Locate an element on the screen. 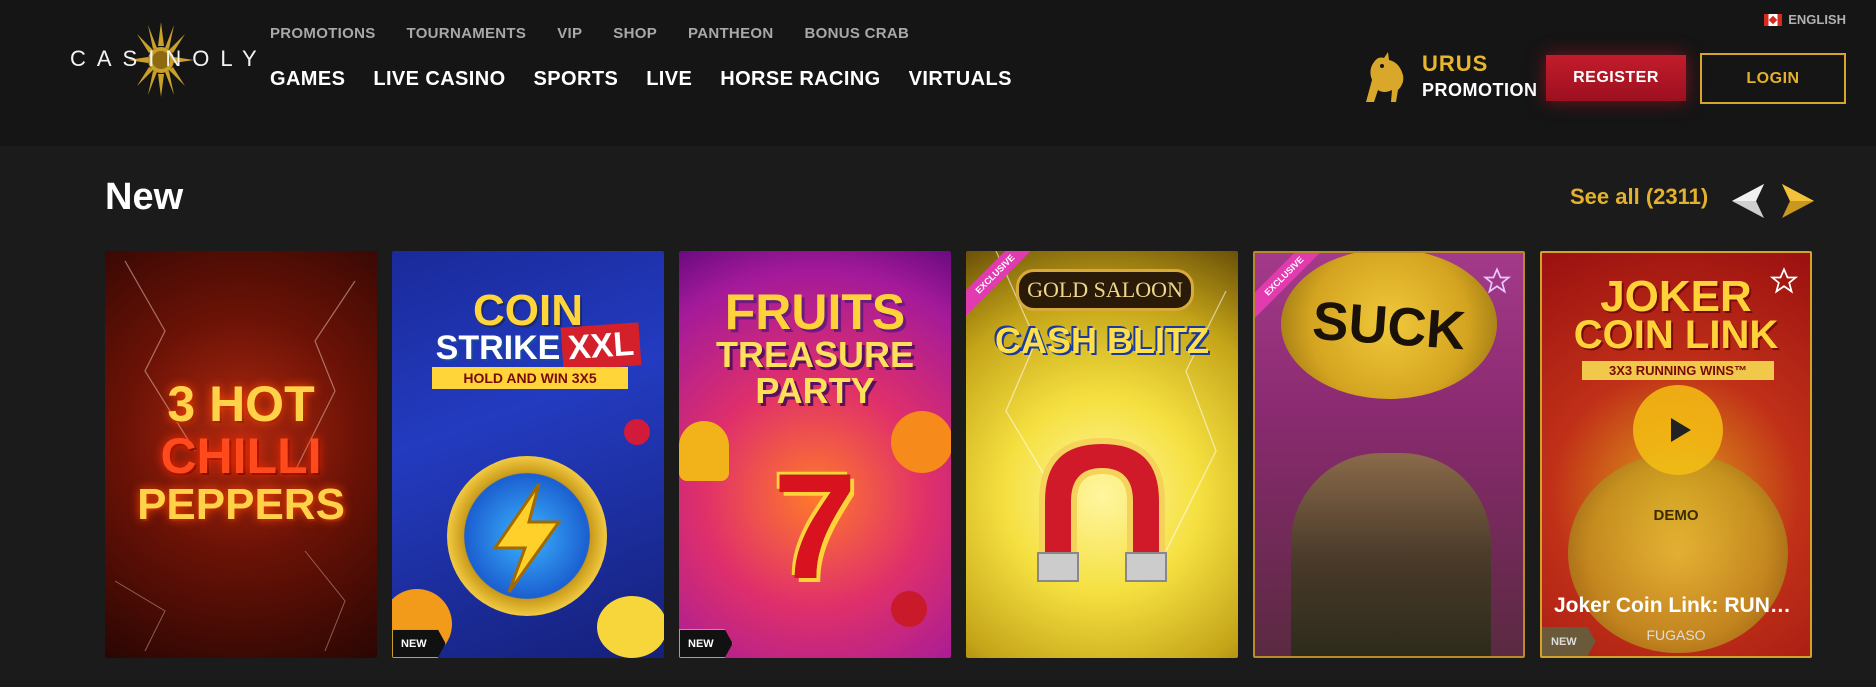 The width and height of the screenshot is (1876, 687). logo-text: CASINOLY is located at coordinates (169, 58).